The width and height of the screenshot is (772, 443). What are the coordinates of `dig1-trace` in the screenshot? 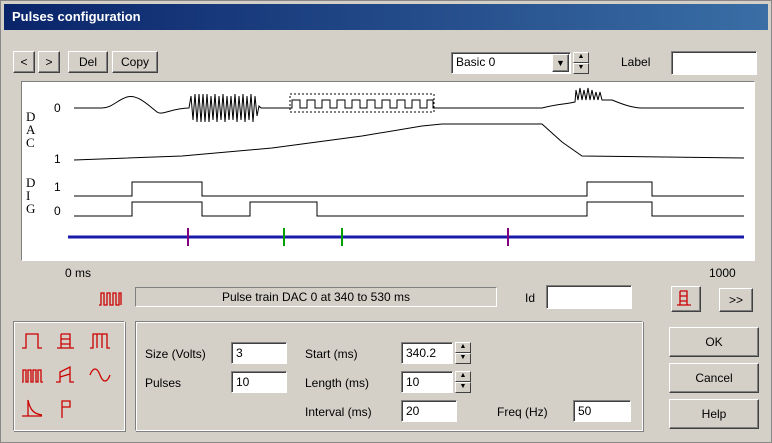 It's located at (409, 189).